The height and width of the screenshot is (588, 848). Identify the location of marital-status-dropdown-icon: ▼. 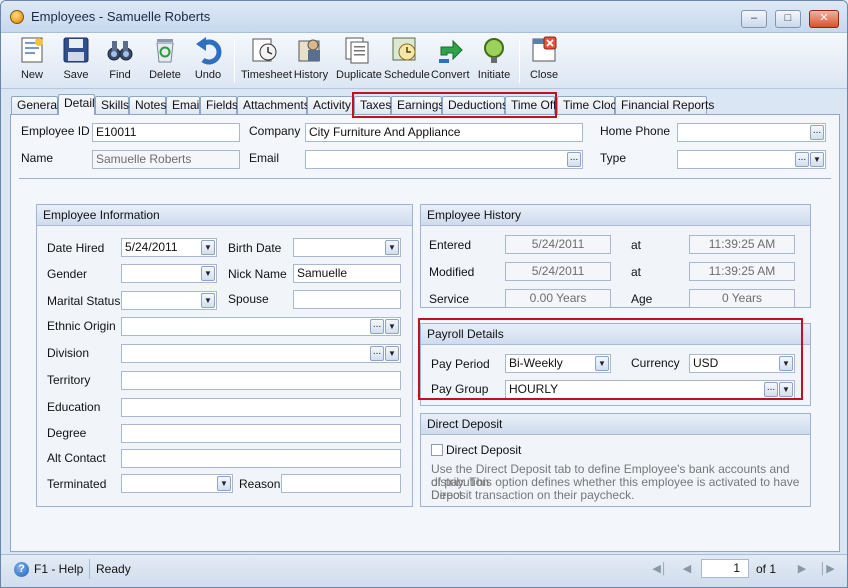
(208, 300).